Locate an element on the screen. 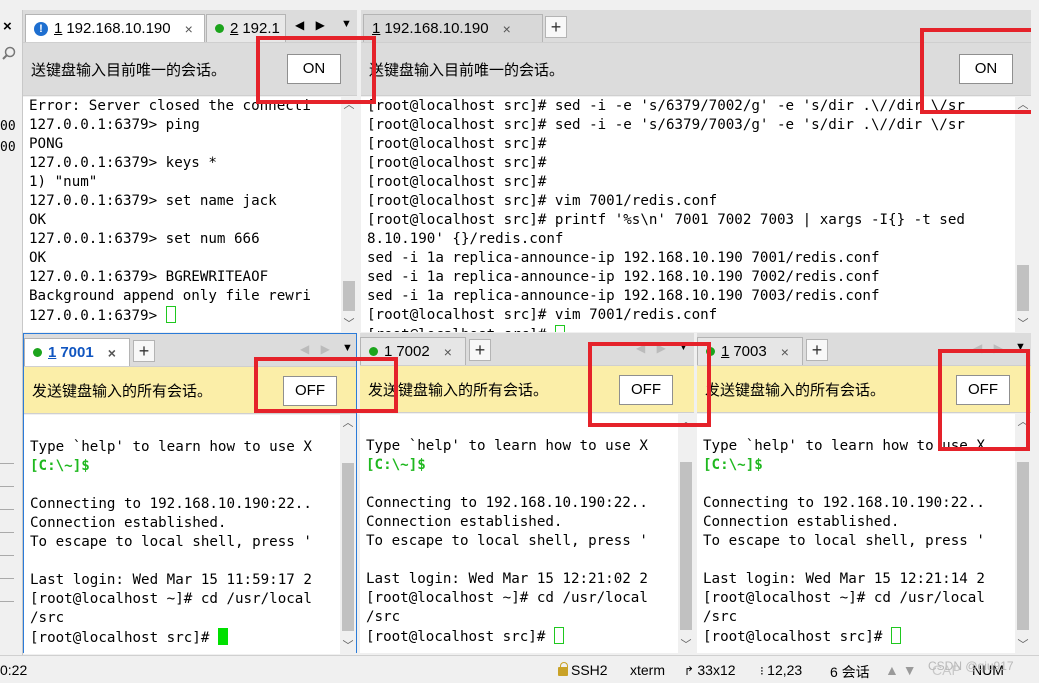 Image resolution: width=1039 pixels, height=683 pixels. tab-session-7002: 1 7002 × is located at coordinates (413, 351).